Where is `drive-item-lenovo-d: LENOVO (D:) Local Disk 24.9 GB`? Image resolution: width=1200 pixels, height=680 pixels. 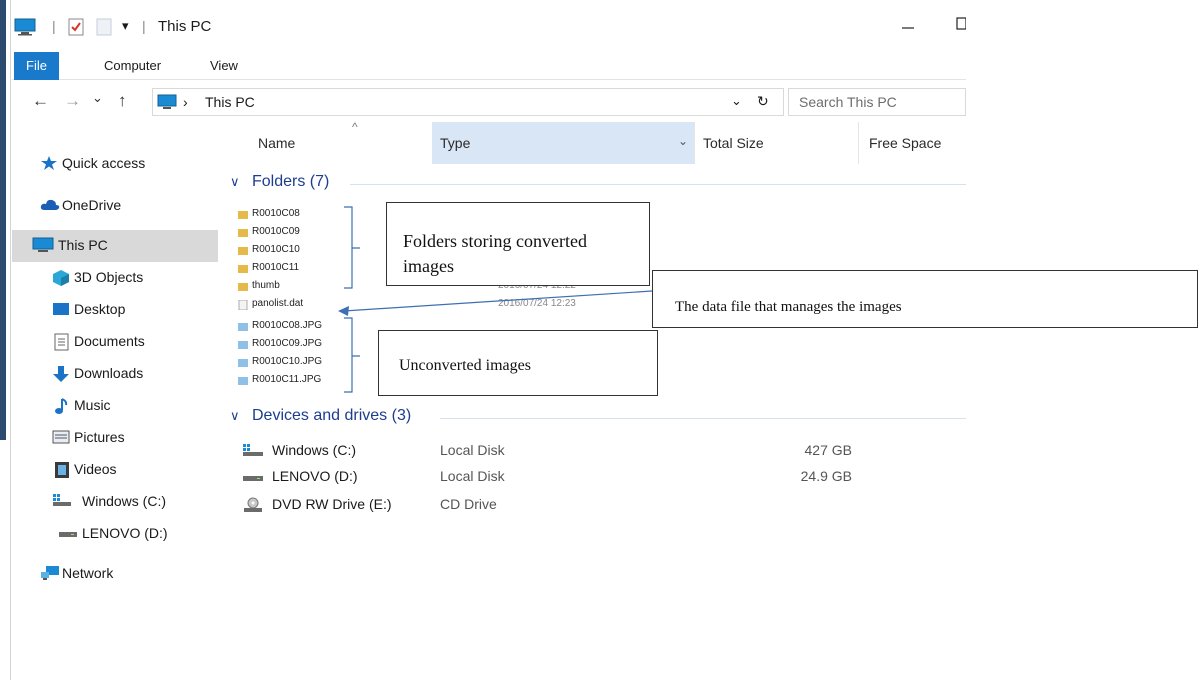
drive-item-lenovo-d: LENOVO (D:) Local Disk 24.9 GB is located at coordinates (547, 477).